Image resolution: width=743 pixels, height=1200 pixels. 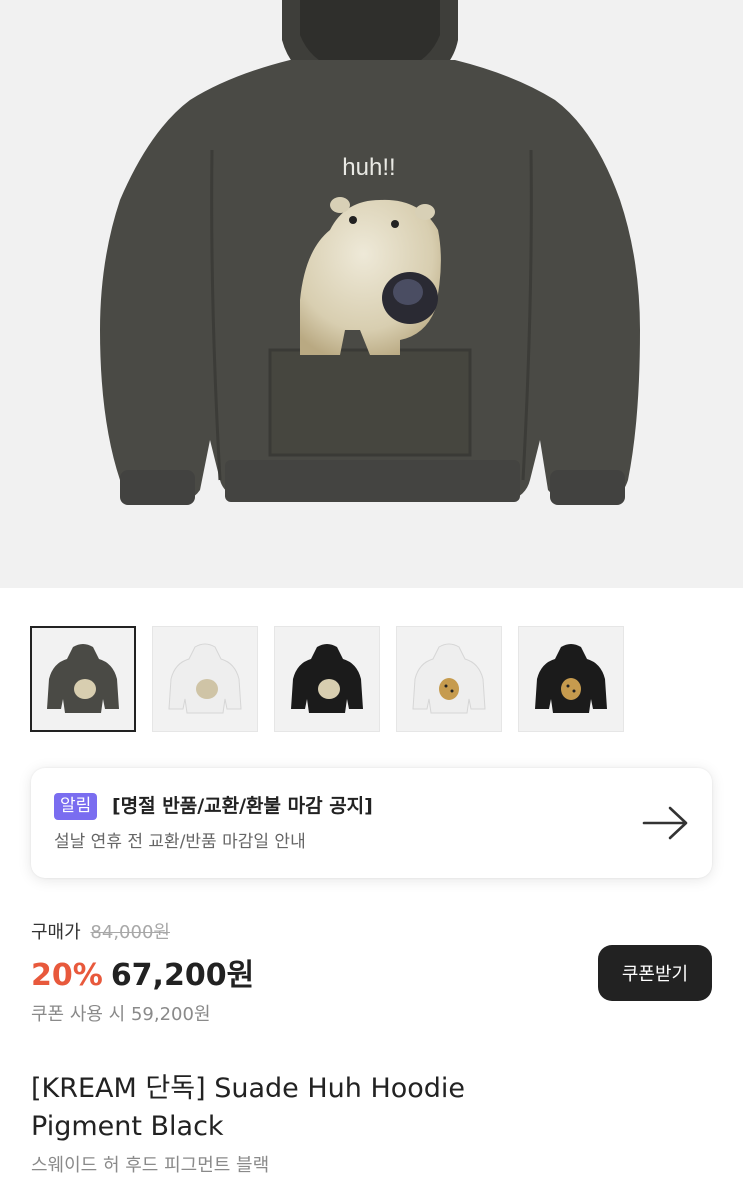 I want to click on price-label: 구매가, so click(x=56, y=932).